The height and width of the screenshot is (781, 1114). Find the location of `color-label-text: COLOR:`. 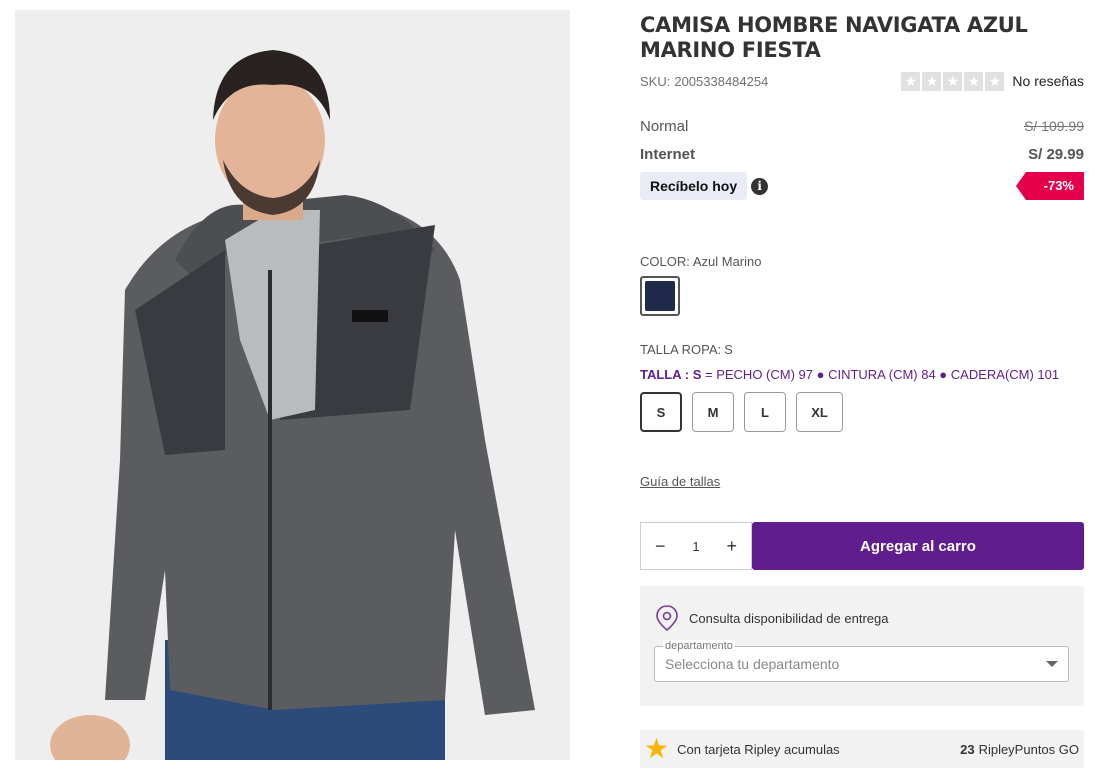

color-label-text: COLOR: is located at coordinates (665, 261).